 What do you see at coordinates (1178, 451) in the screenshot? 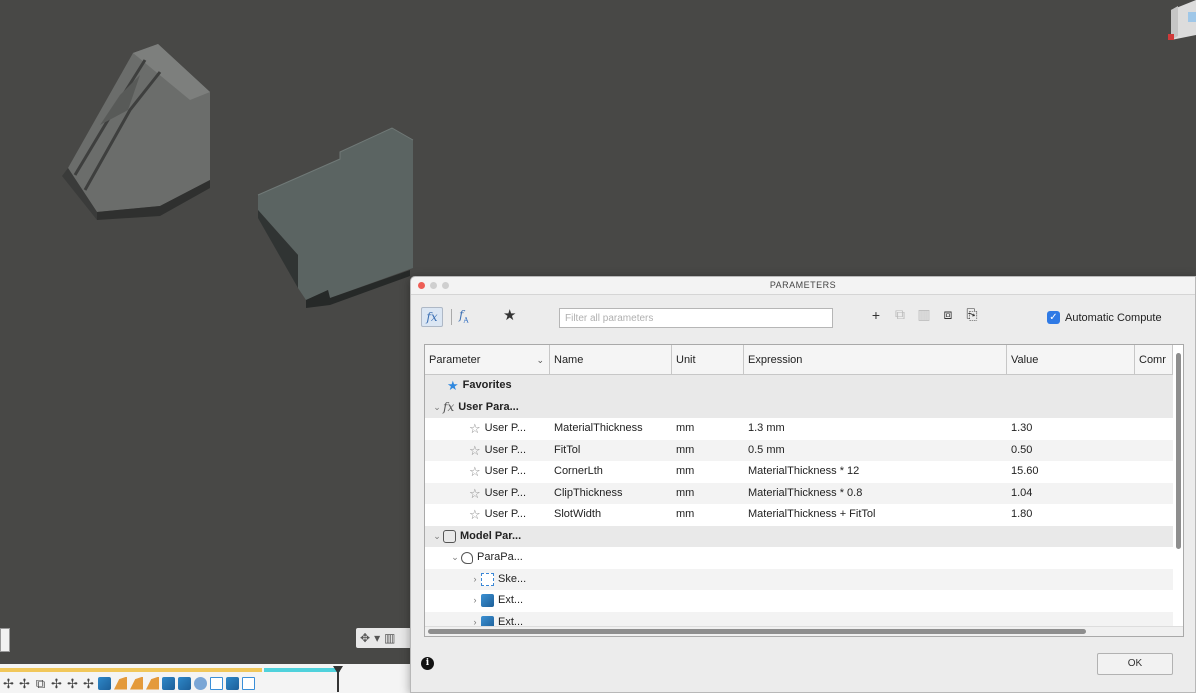
I see `vertical-scrollbar` at bounding box center [1178, 451].